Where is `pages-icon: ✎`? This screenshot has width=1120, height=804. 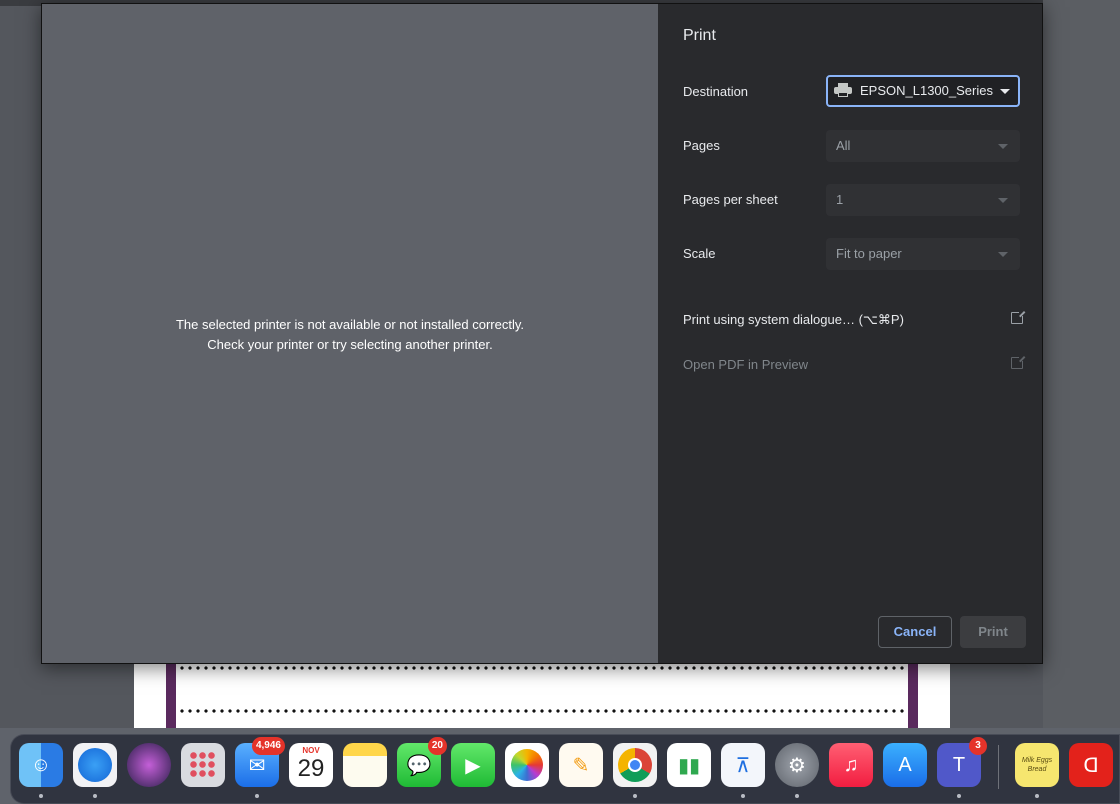 pages-icon: ✎ is located at coordinates (581, 765).